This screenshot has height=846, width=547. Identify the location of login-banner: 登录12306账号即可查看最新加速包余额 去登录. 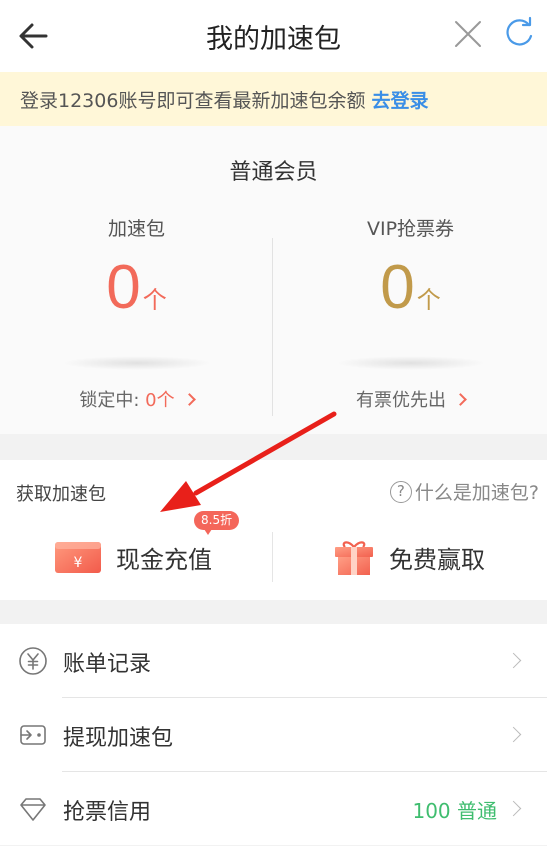
(273, 99).